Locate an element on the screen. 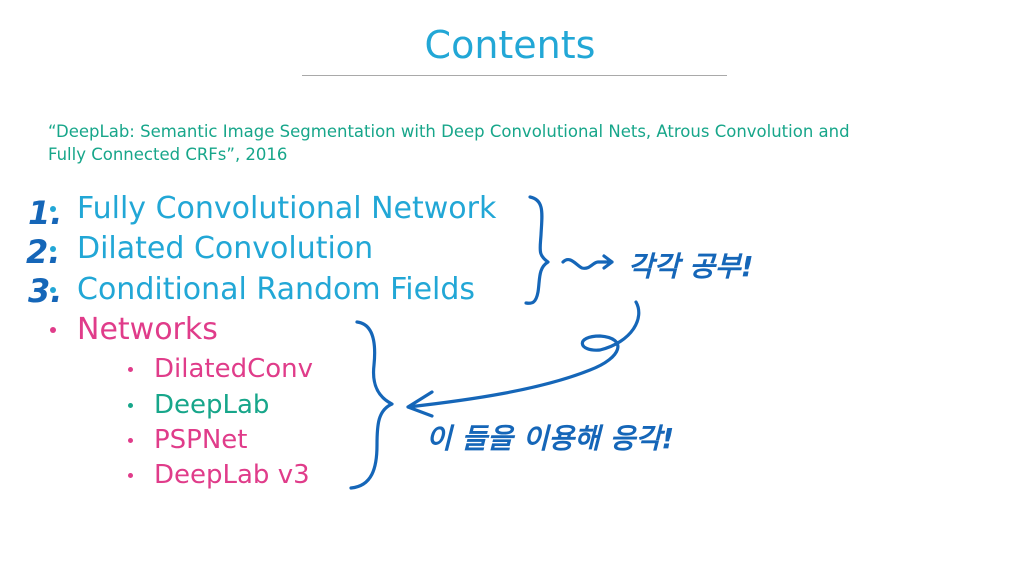 The height and width of the screenshot is (574, 1020). pen-strokes is located at coordinates (495, 342).